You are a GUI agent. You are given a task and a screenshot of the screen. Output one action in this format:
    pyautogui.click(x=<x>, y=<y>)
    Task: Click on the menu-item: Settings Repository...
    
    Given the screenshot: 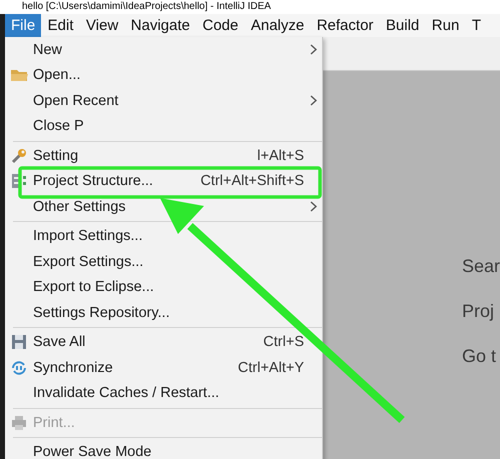 What is the action you would take?
    pyautogui.click(x=163, y=312)
    